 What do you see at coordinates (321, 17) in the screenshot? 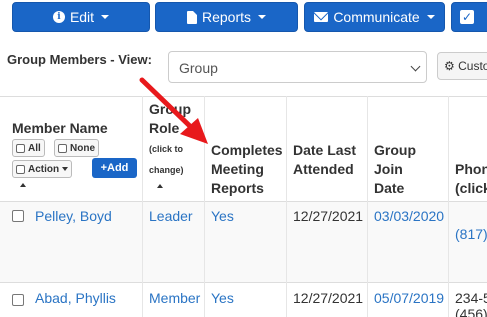
I see `envelope-icon` at bounding box center [321, 17].